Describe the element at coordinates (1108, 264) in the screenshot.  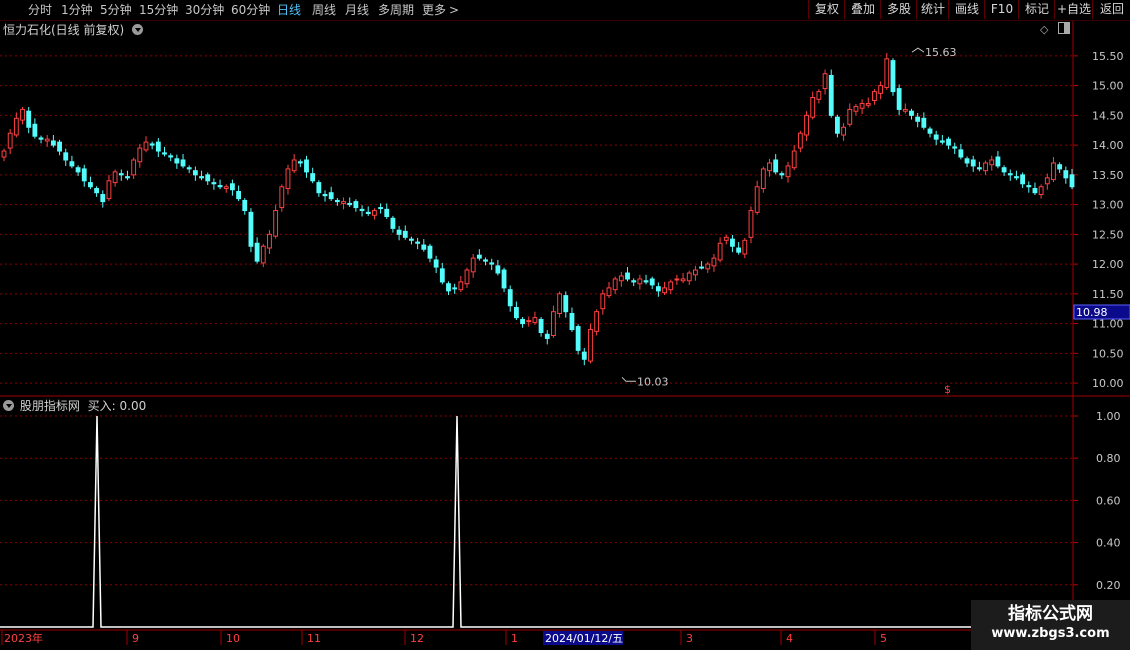
I see `price-tick-label: 12.00` at that location.